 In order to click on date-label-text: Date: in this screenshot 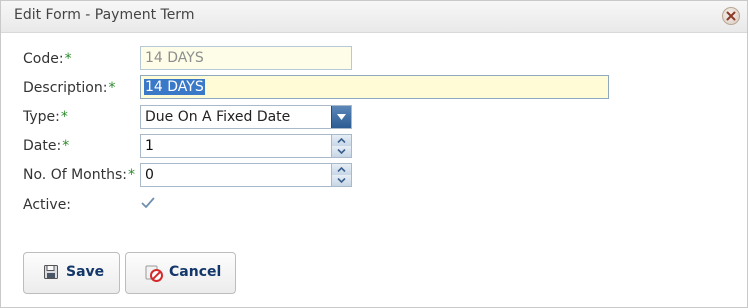, I will do `click(42, 146)`.